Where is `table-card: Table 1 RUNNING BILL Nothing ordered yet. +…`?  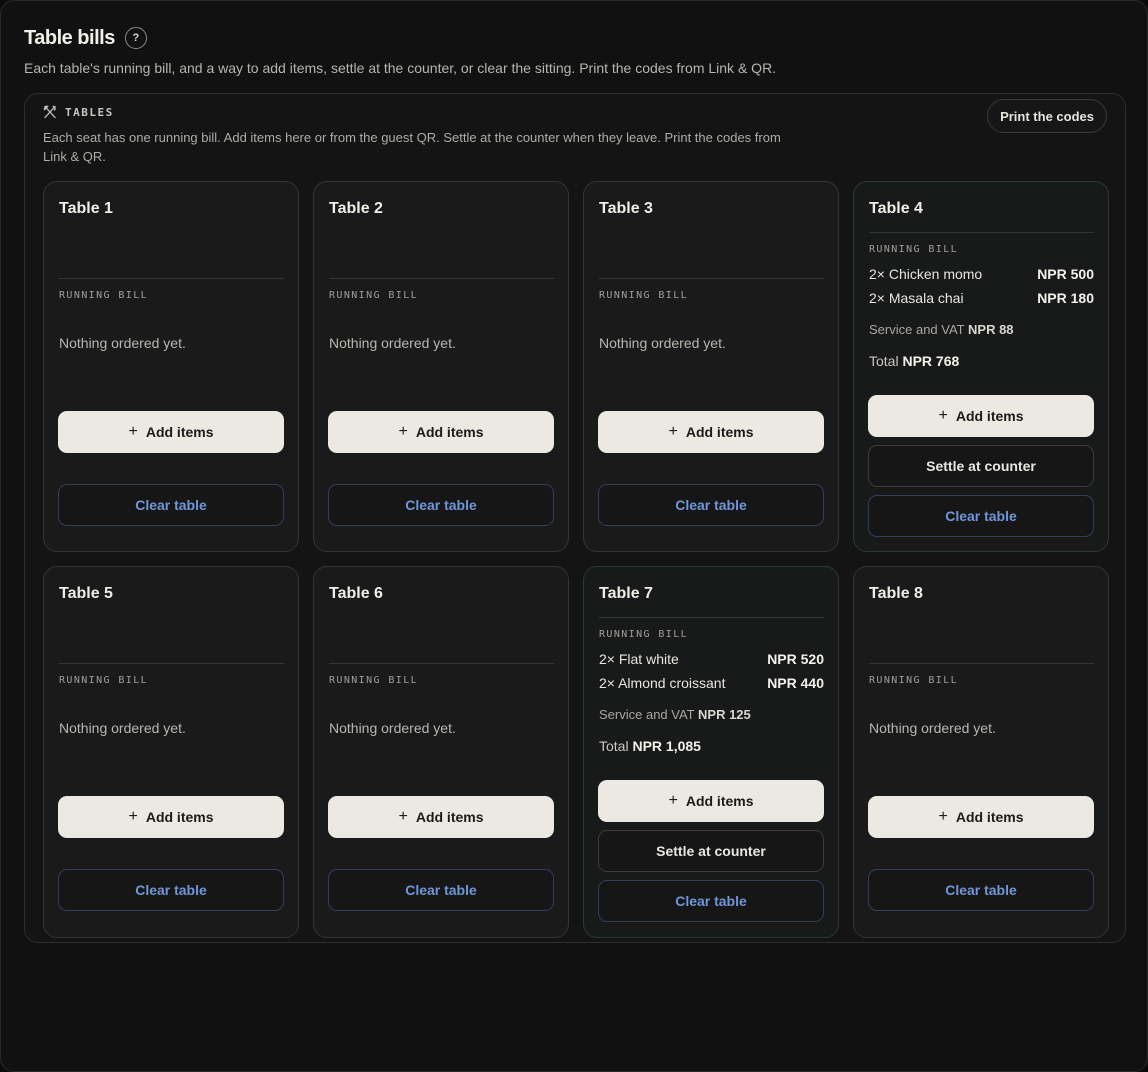 table-card: Table 1 RUNNING BILL Nothing ordered yet. +… is located at coordinates (171, 366).